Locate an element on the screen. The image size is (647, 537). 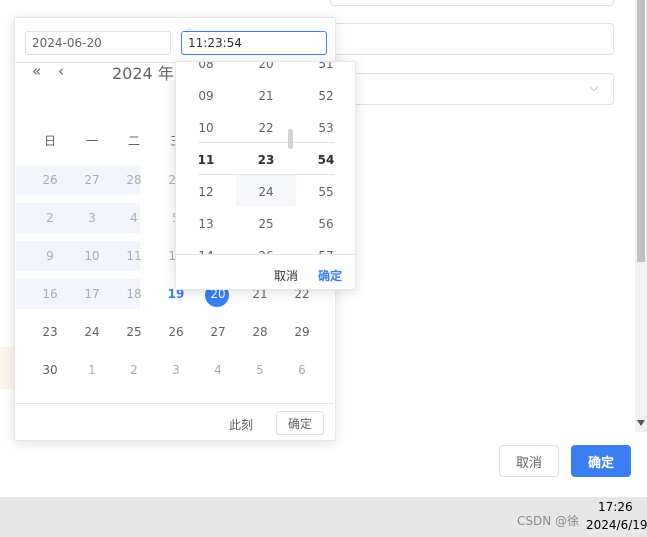
calendar-day: 23 is located at coordinates (50, 332).